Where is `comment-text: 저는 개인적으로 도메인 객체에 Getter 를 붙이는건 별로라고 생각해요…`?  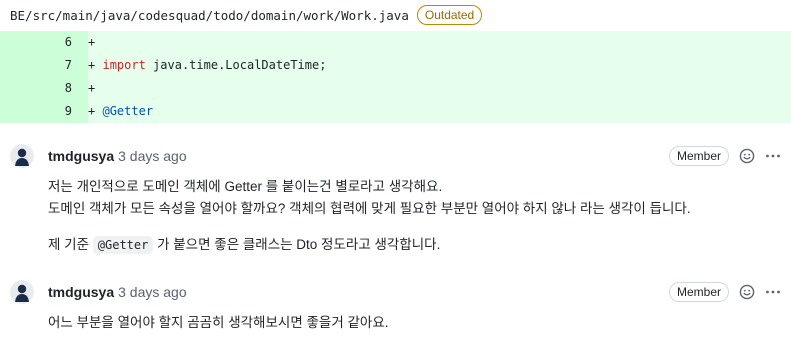 comment-text: 저는 개인적으로 도메인 객체에 Getter 를 붙이는건 별로라고 생각해요… is located at coordinates (245, 186).